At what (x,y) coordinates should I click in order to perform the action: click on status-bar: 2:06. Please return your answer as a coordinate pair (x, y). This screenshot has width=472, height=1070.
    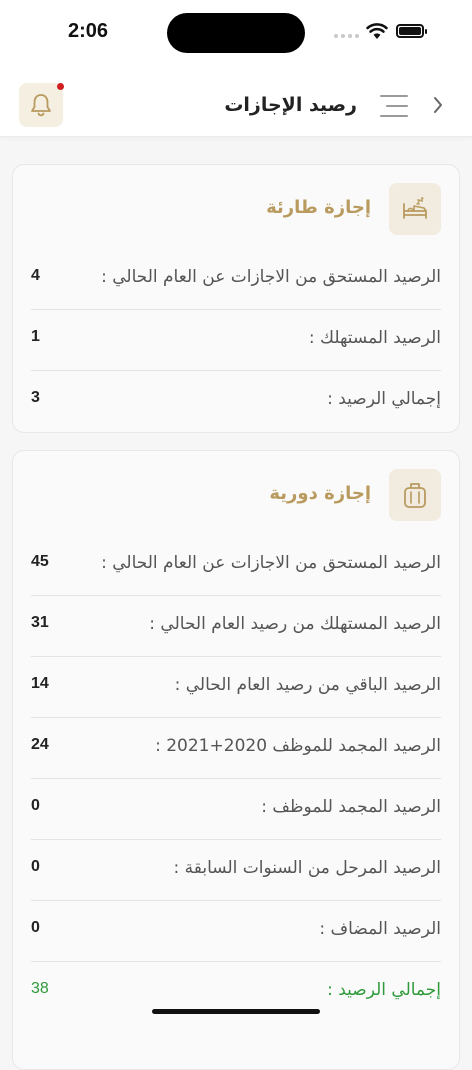
    Looking at the image, I should click on (236, 32).